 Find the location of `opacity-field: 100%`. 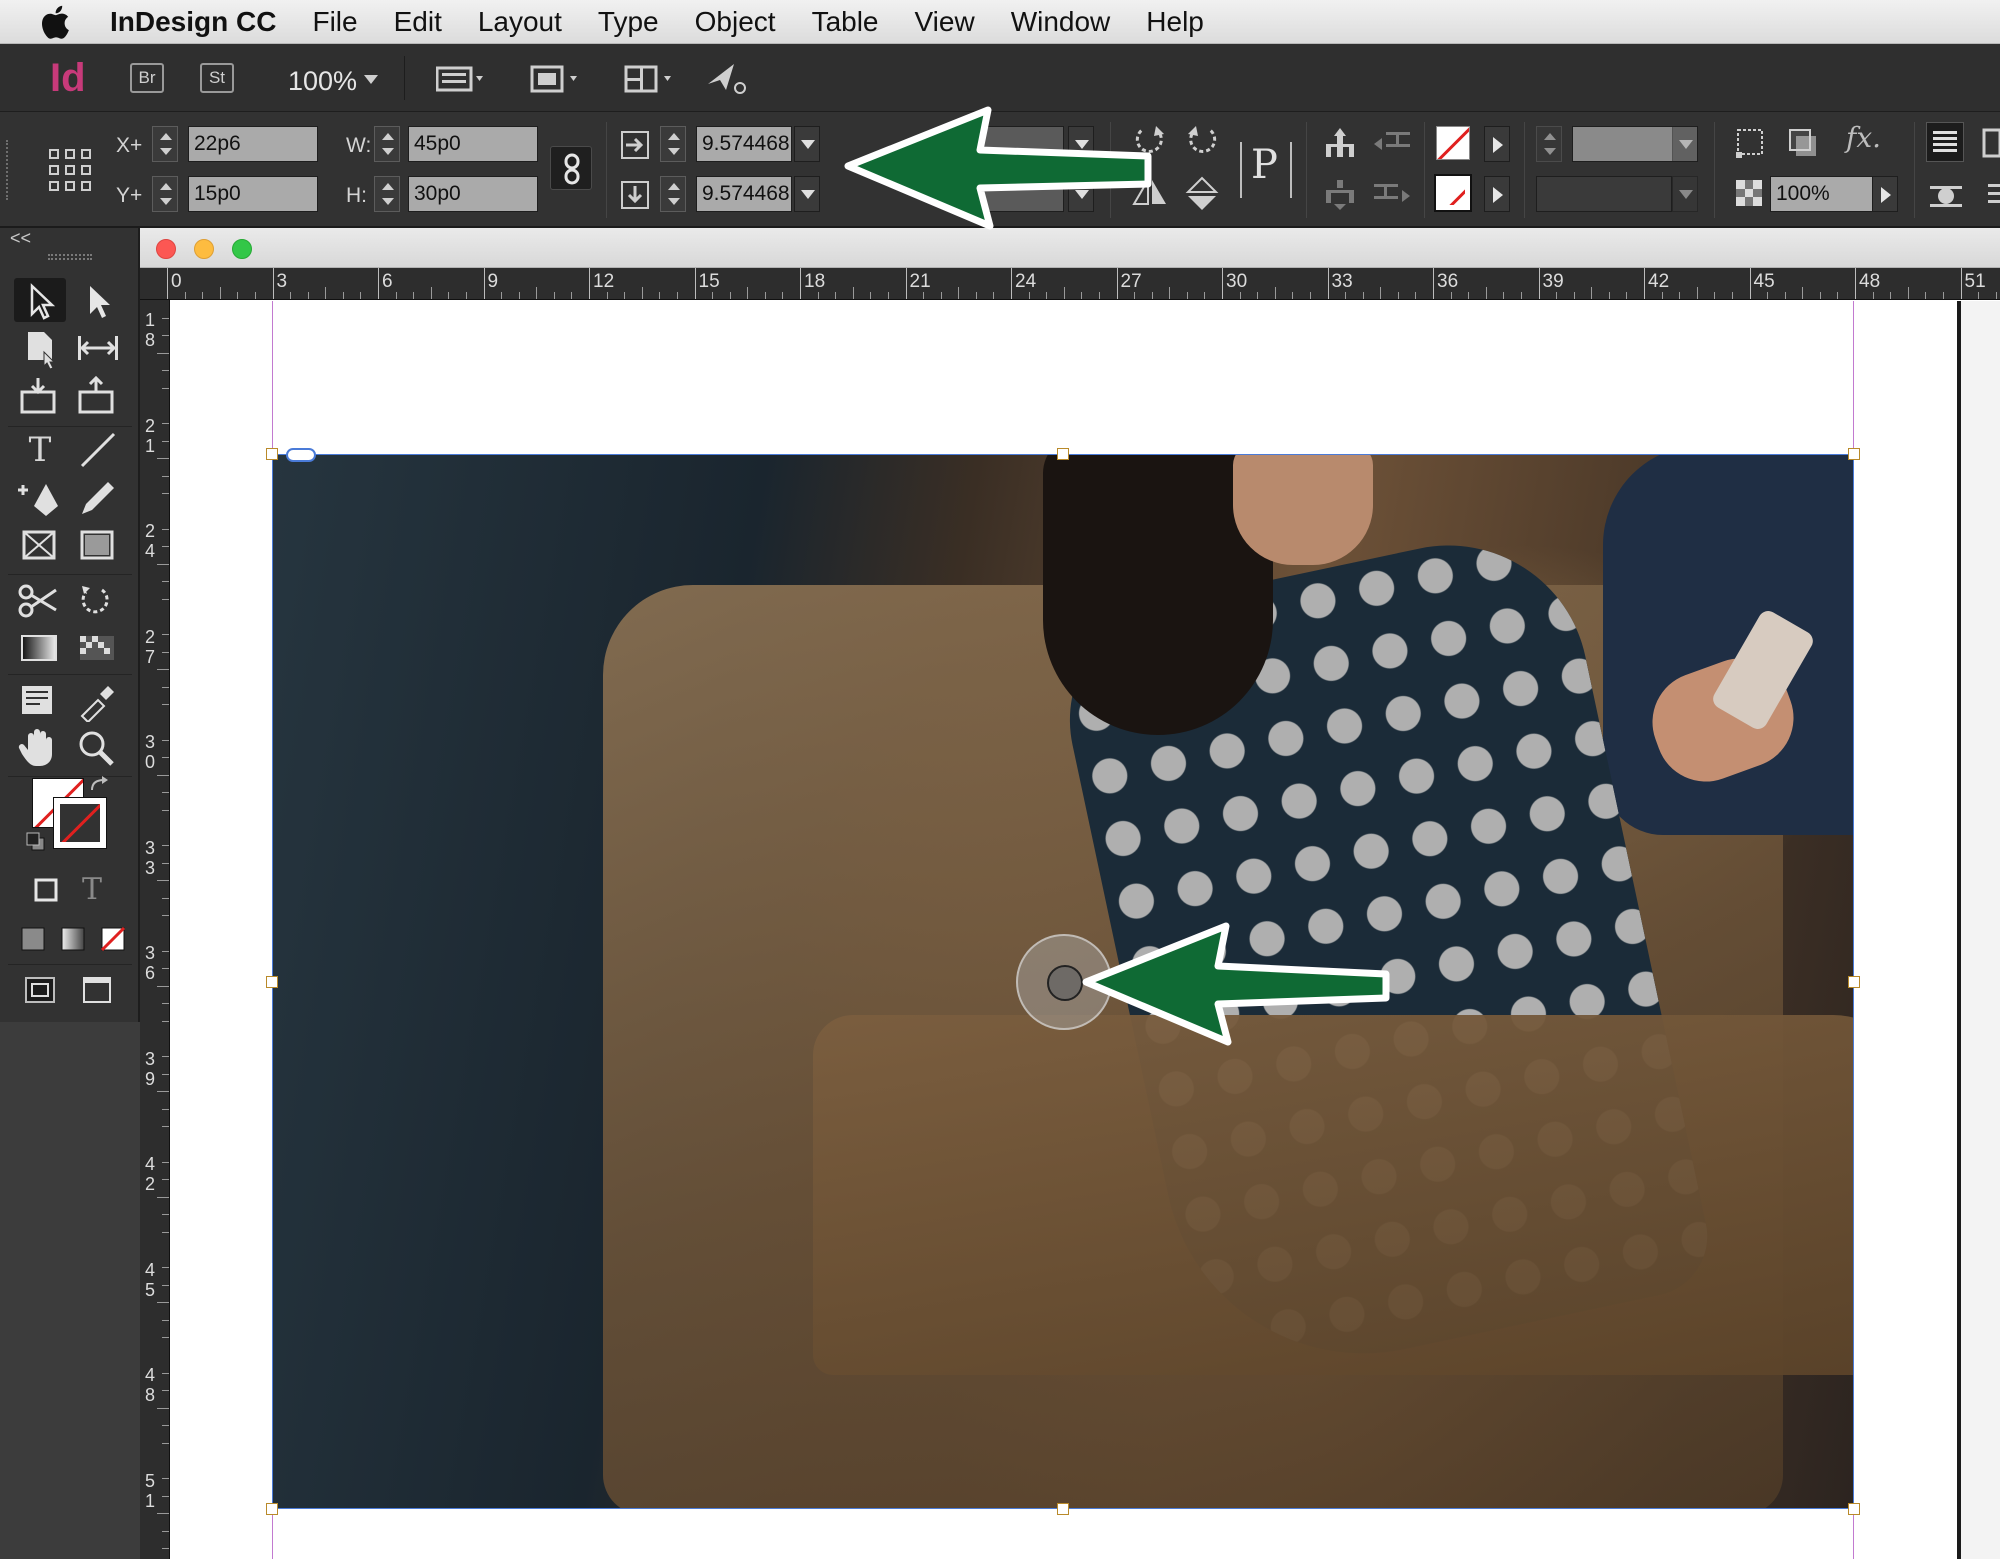

opacity-field: 100% is located at coordinates (1823, 194).